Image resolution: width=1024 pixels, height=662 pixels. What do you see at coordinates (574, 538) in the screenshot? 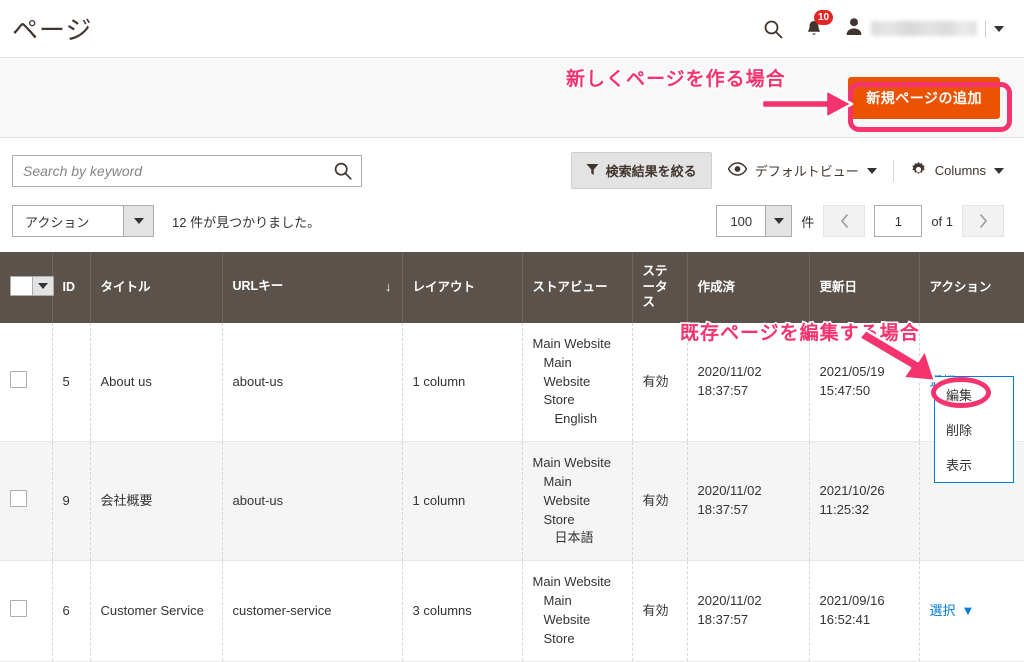
I see `store-view: 日本語` at bounding box center [574, 538].